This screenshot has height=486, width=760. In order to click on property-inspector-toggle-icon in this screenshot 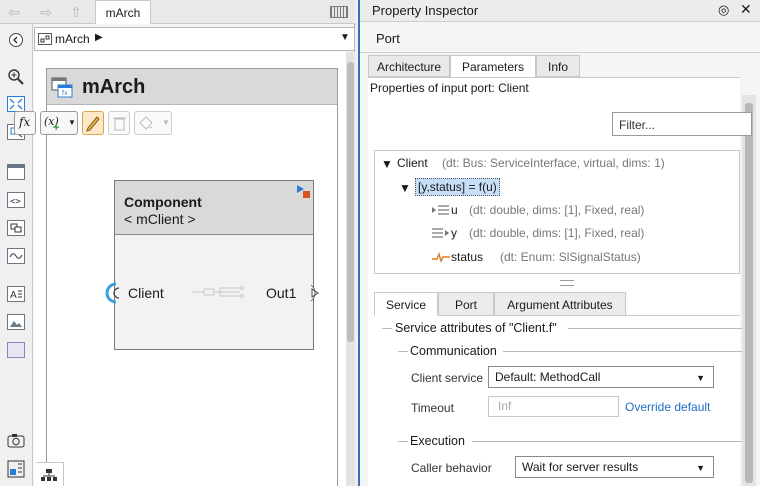, I will do `click(16, 469)`.